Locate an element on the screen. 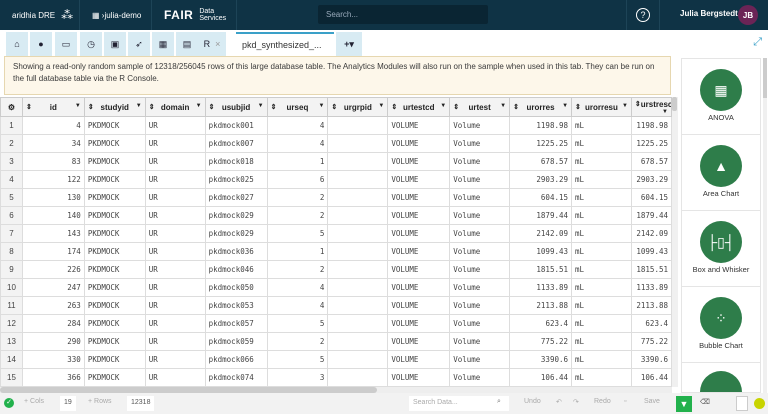  tab-clock: ◷ is located at coordinates (91, 44).